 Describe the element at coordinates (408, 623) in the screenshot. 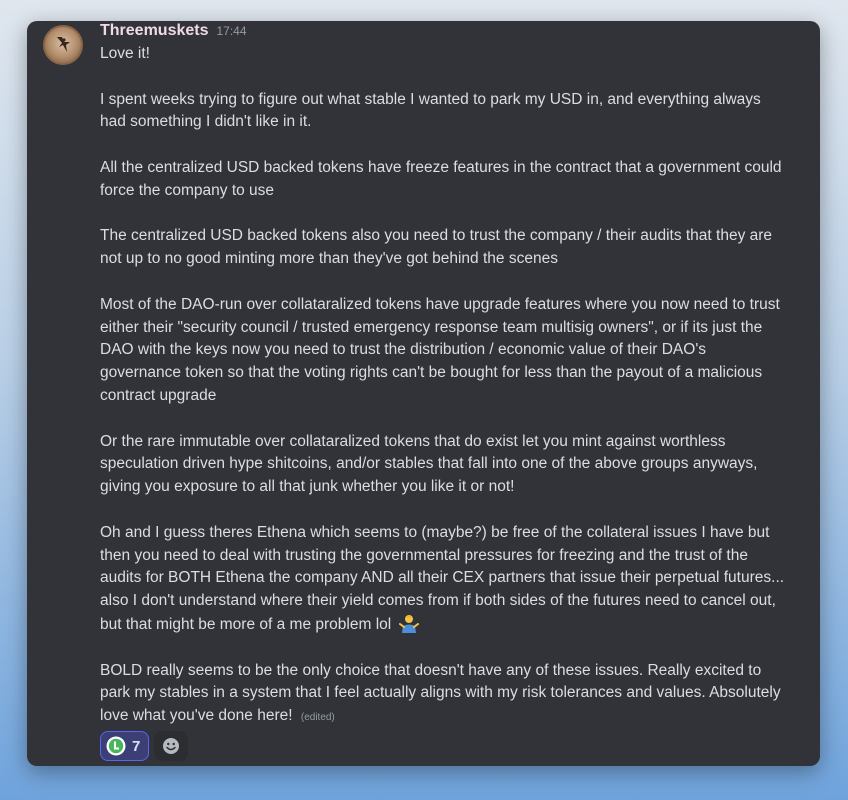

I see `person-shrugging-emoji-icon` at that location.